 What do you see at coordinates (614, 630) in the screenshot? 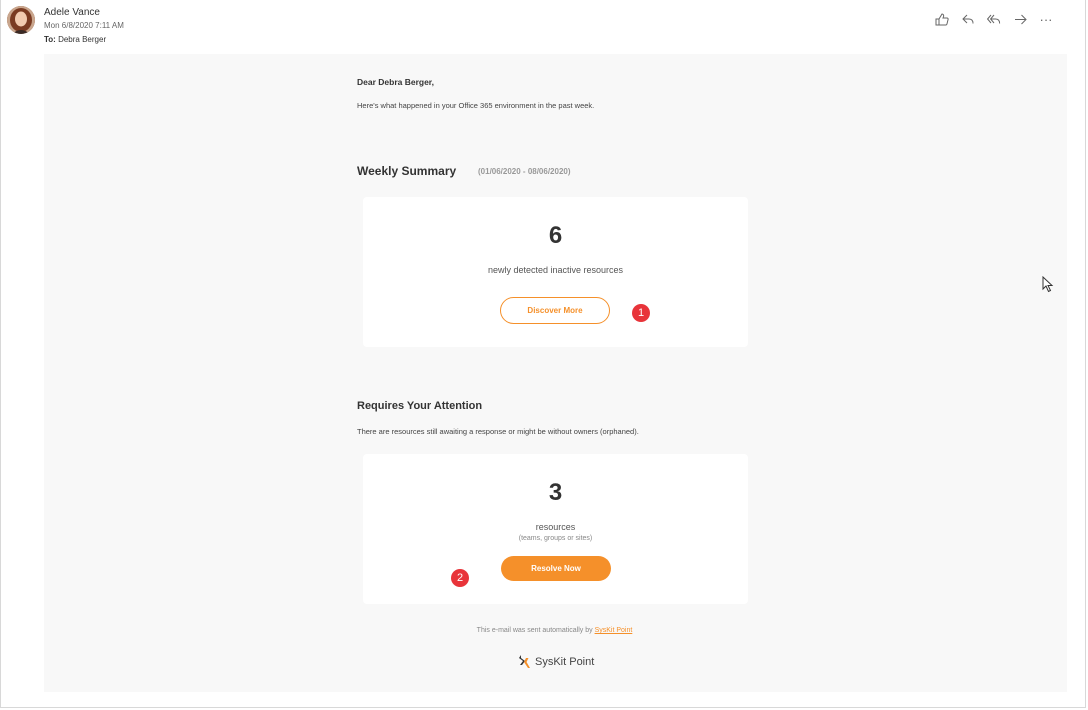
I see `syskit-point-link: SysKit Point` at bounding box center [614, 630].